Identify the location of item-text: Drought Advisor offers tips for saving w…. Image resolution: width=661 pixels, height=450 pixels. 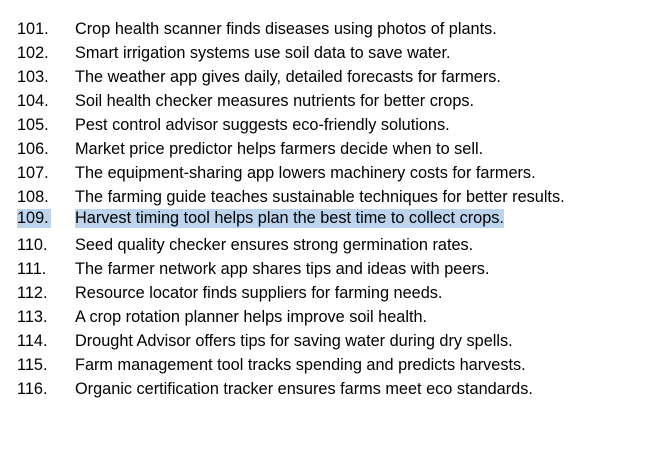
(294, 341).